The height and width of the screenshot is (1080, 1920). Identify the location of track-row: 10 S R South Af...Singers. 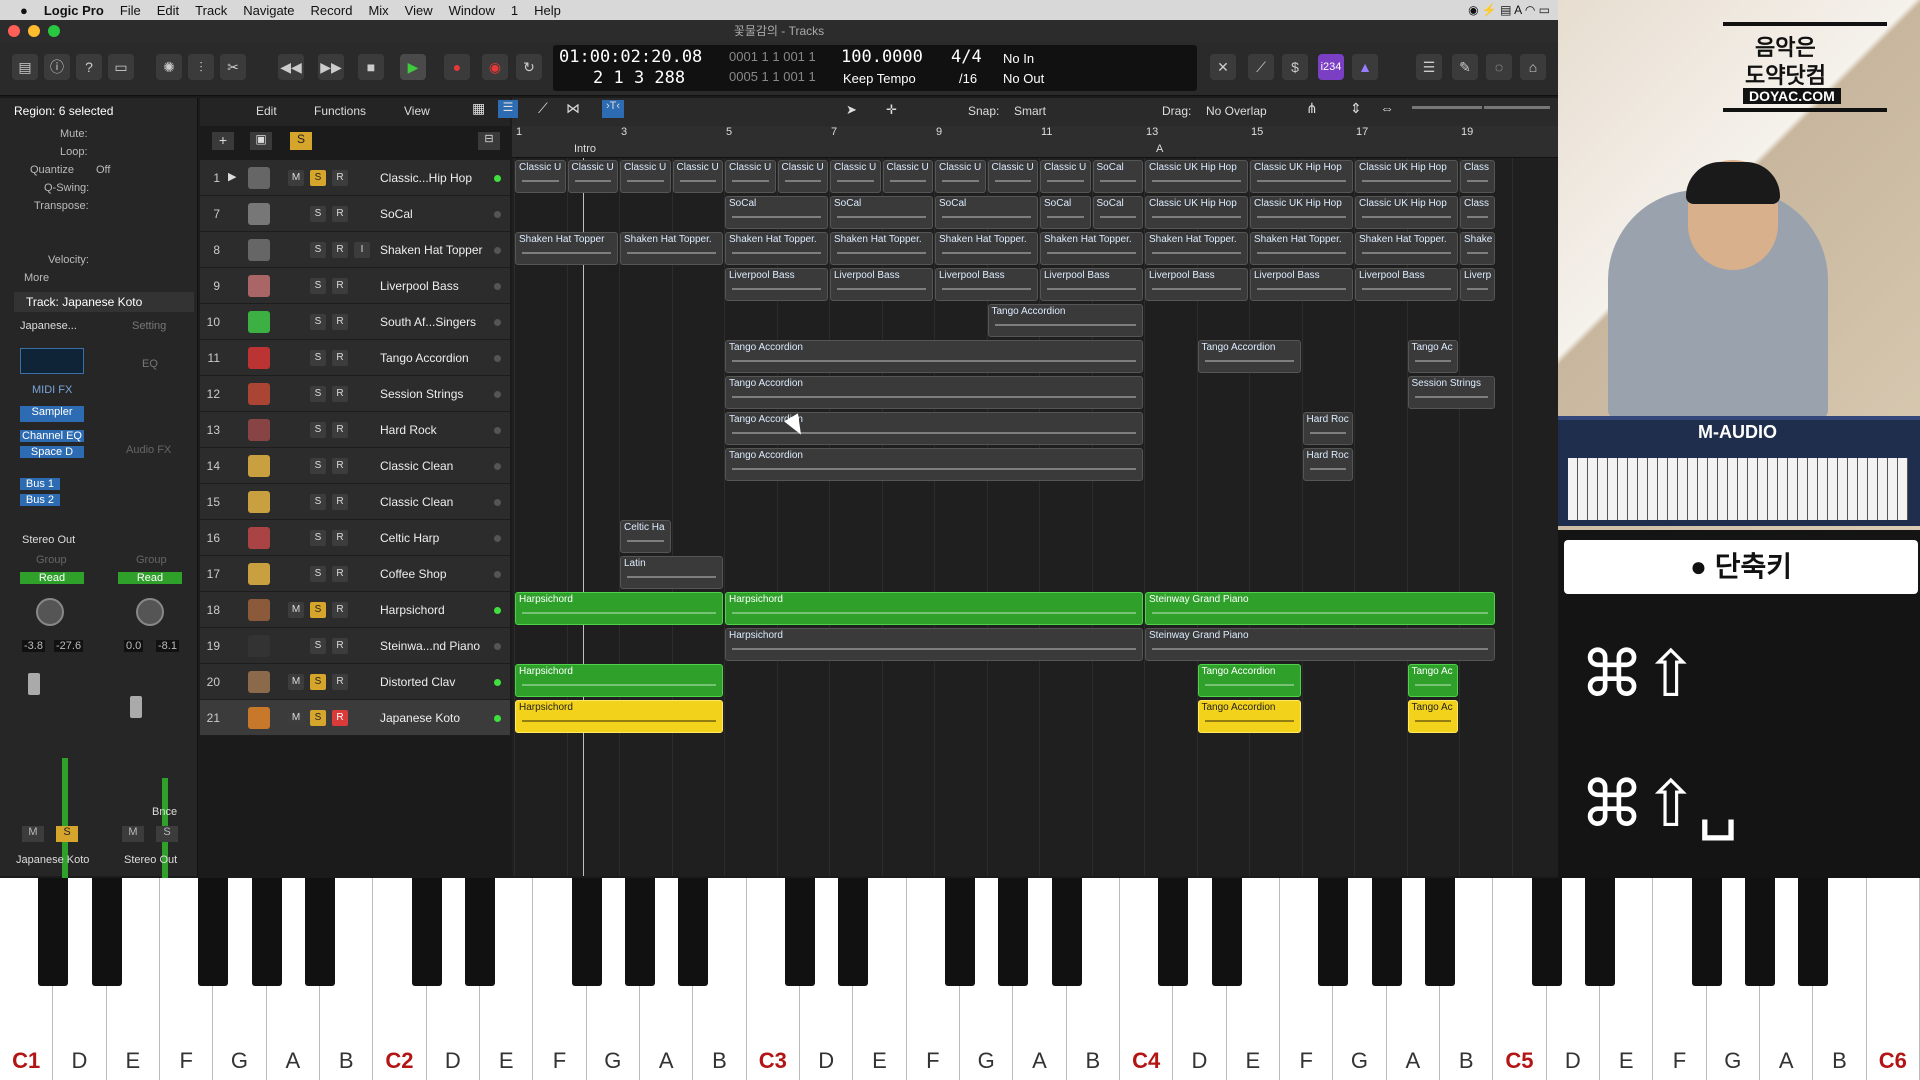
(355, 322).